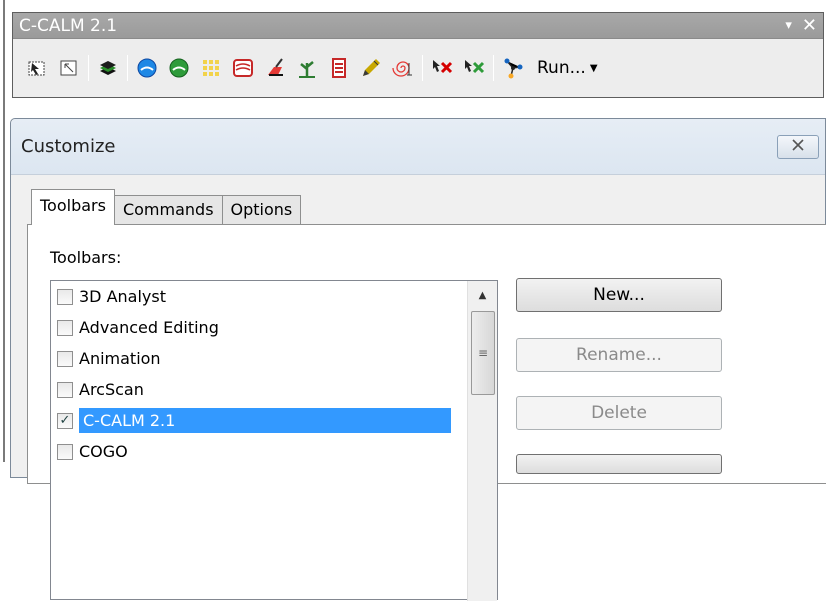 Image resolution: width=826 pixels, height=601 pixels. I want to click on plant-icon, so click(307, 68).